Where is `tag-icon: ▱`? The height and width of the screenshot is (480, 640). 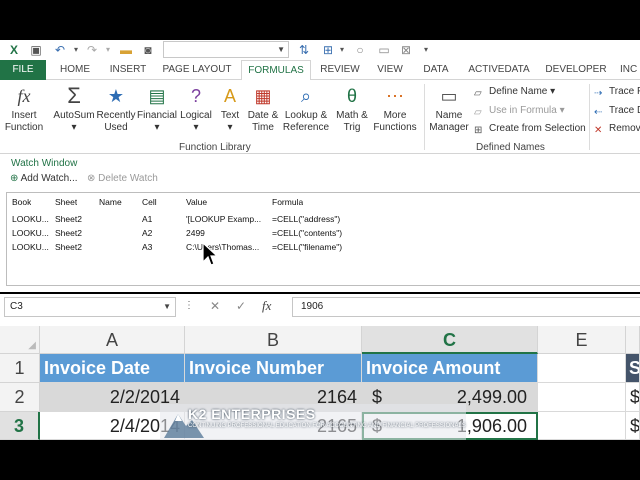
tag-icon: ▱ is located at coordinates (478, 93).